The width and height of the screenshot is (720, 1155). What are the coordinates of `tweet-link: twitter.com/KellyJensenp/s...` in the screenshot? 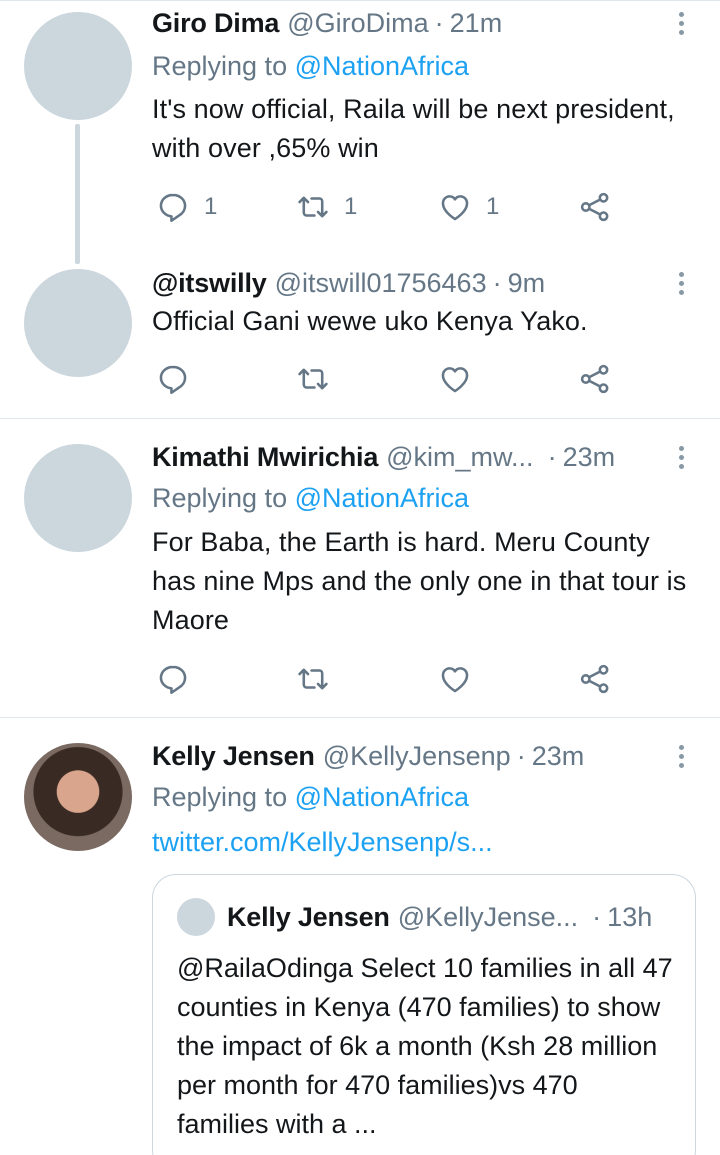 It's located at (322, 842).